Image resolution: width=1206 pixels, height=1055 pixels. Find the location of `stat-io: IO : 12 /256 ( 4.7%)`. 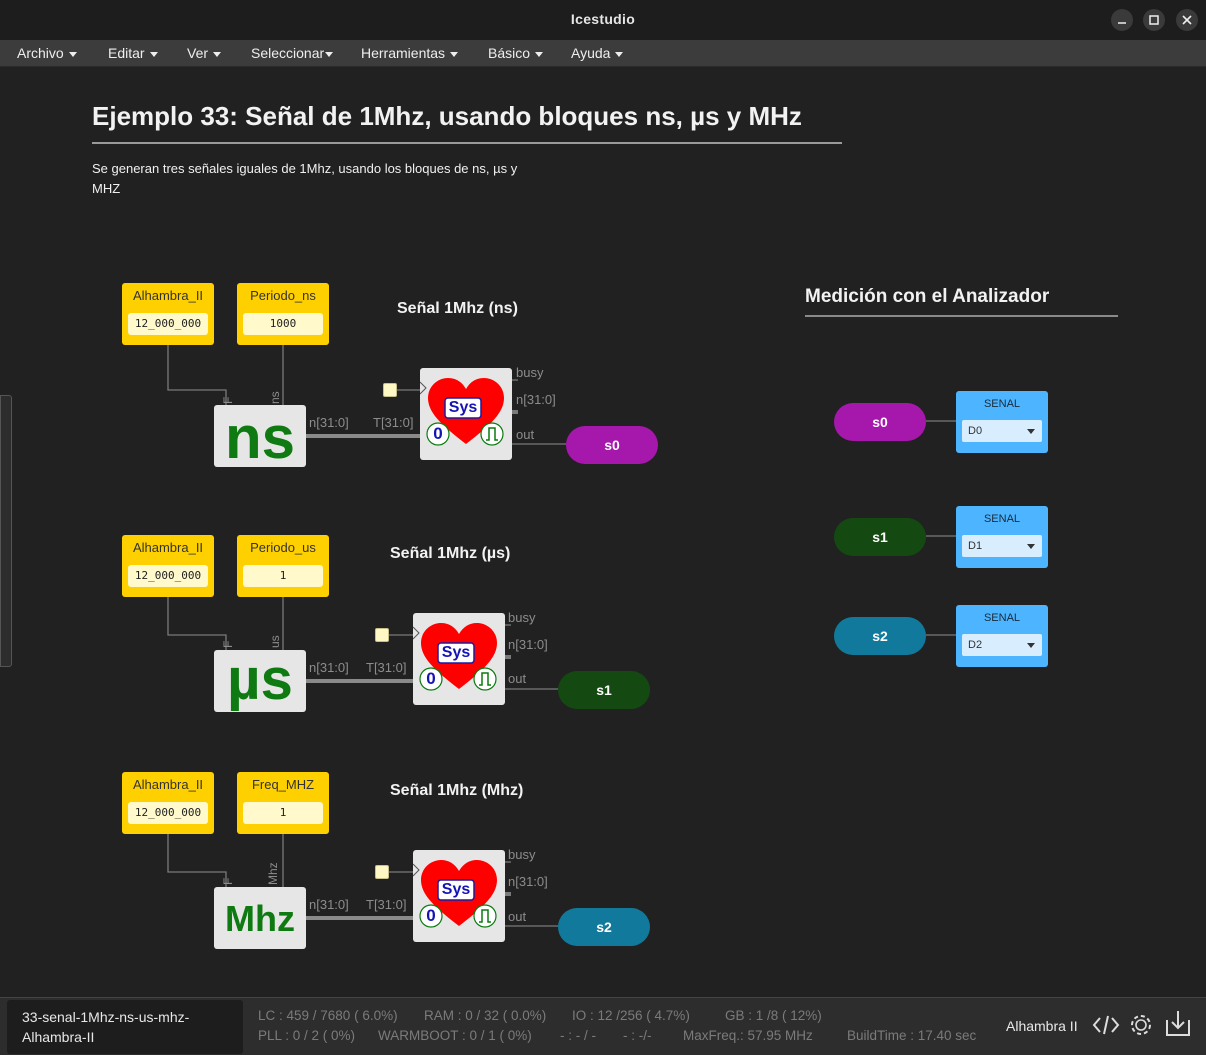

stat-io: IO : 12 /256 ( 4.7%) is located at coordinates (631, 1015).